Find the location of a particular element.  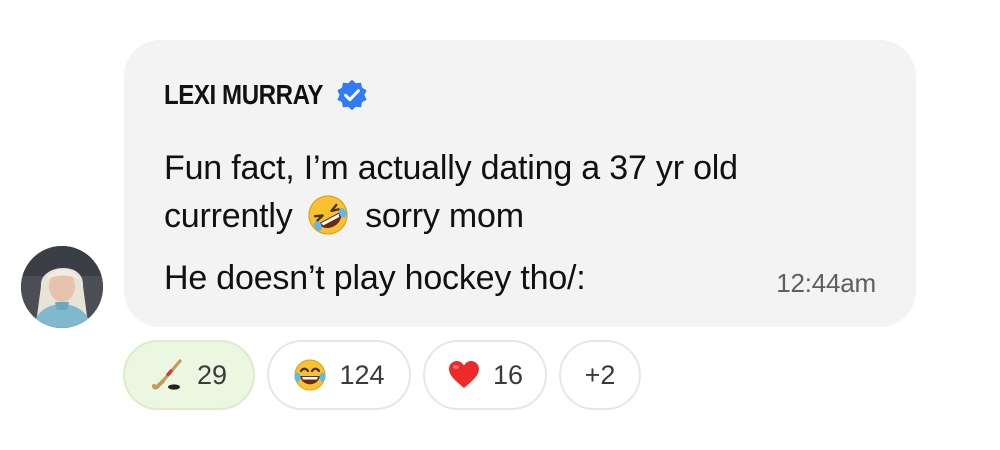

verified-badge-icon is located at coordinates (352, 95).